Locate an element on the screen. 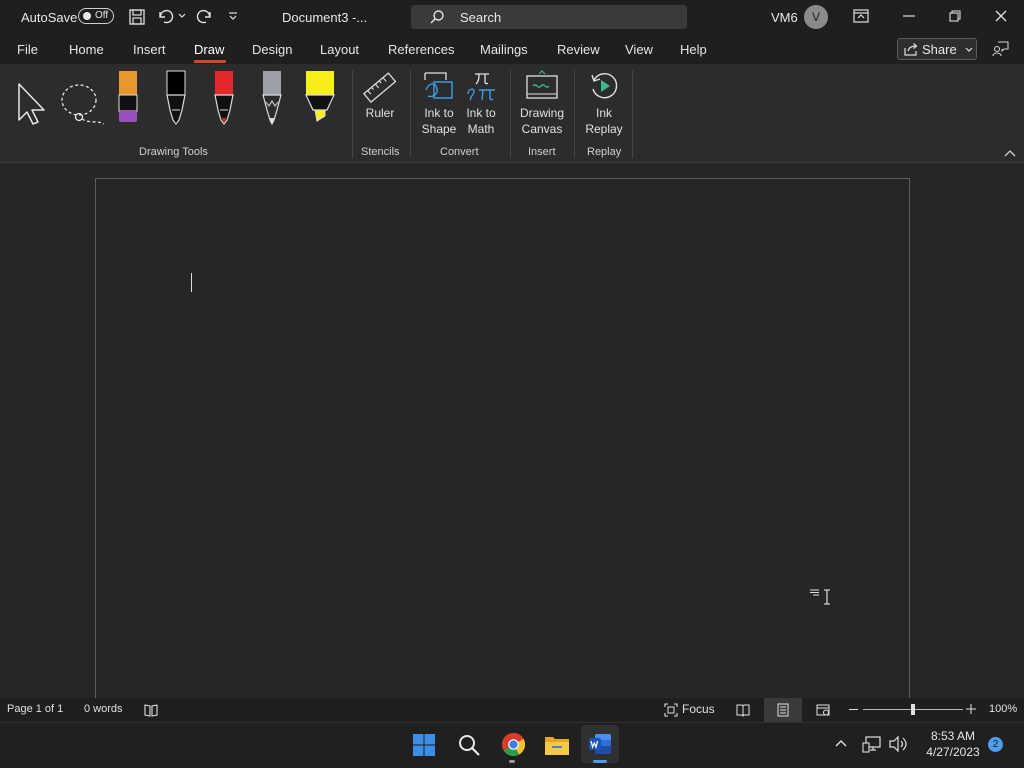  ribbon-display-options-icon is located at coordinates (861, 16).